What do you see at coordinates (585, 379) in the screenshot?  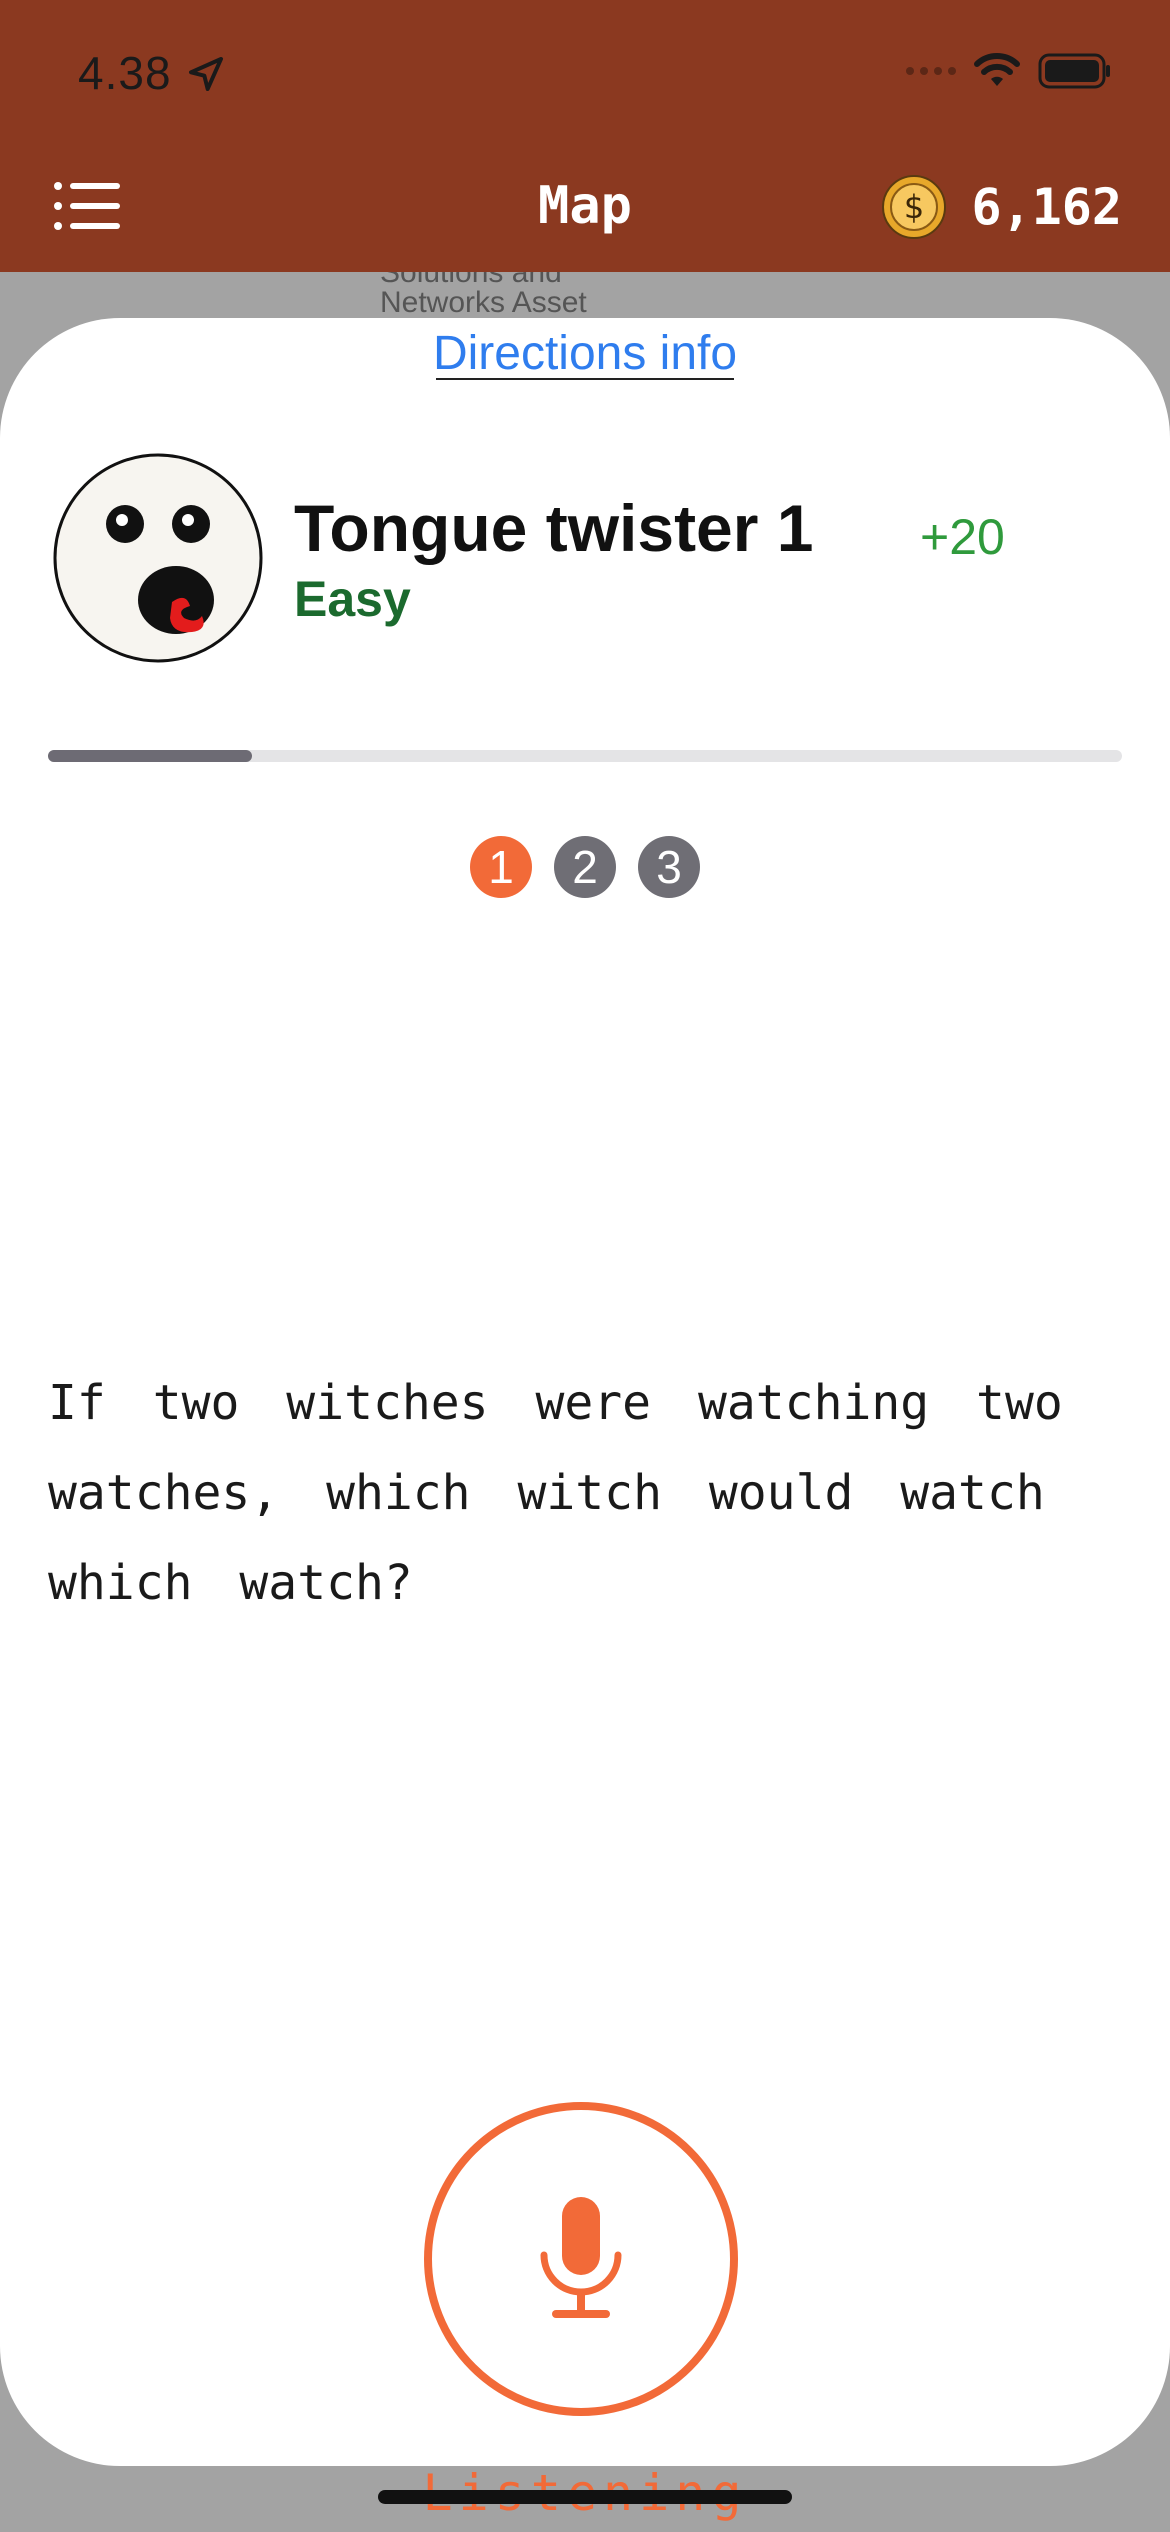 I see `sheet-grabber` at bounding box center [585, 379].